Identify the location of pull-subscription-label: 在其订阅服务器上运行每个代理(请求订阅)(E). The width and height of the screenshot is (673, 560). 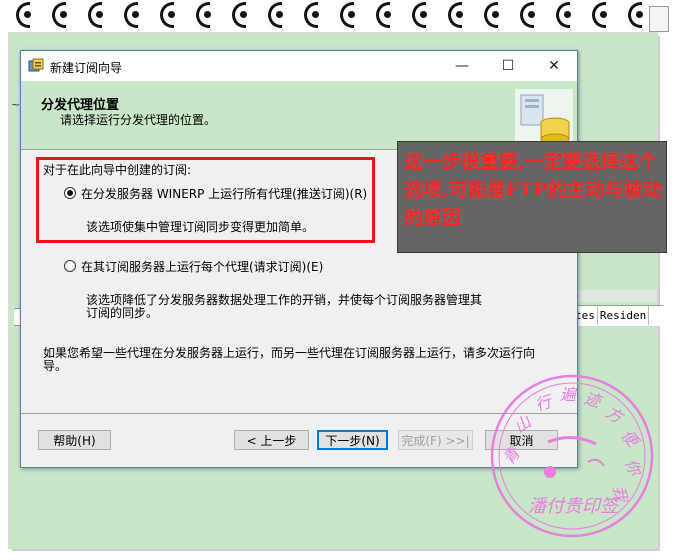
(202, 266).